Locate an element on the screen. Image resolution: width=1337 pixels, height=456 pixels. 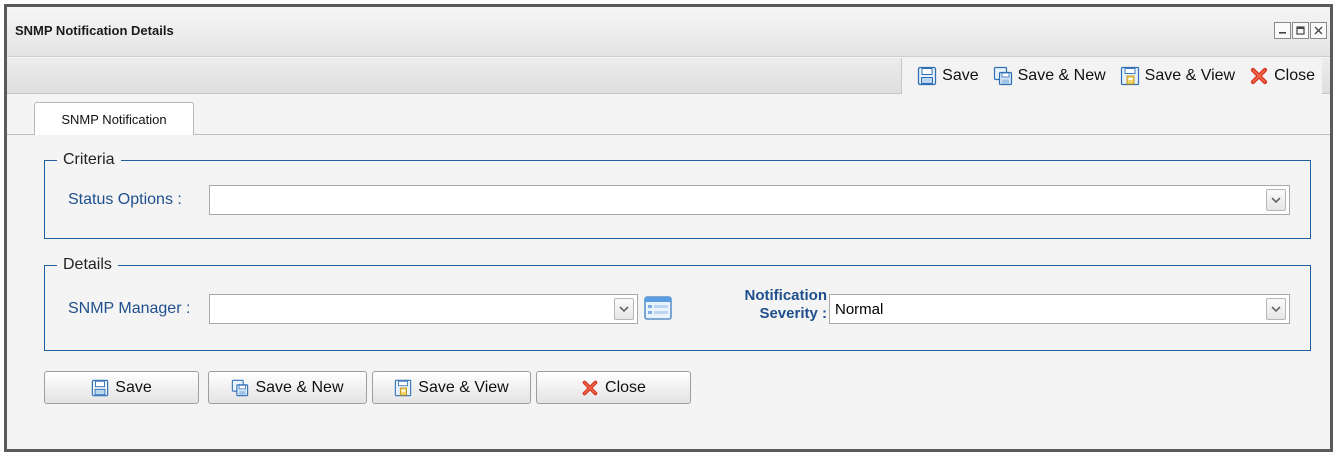
snmp-manager-label: SNMP Manager : is located at coordinates (129, 308).